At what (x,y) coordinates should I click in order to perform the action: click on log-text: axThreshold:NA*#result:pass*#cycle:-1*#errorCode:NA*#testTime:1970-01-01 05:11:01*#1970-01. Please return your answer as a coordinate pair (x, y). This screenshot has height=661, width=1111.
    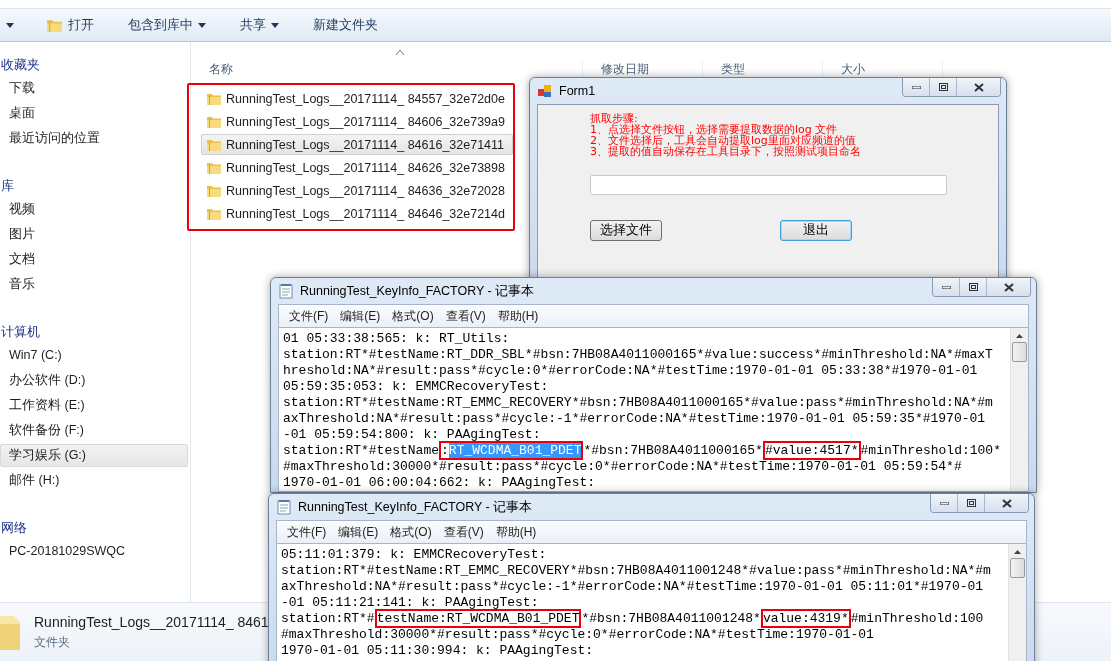
    Looking at the image, I should click on (632, 586).